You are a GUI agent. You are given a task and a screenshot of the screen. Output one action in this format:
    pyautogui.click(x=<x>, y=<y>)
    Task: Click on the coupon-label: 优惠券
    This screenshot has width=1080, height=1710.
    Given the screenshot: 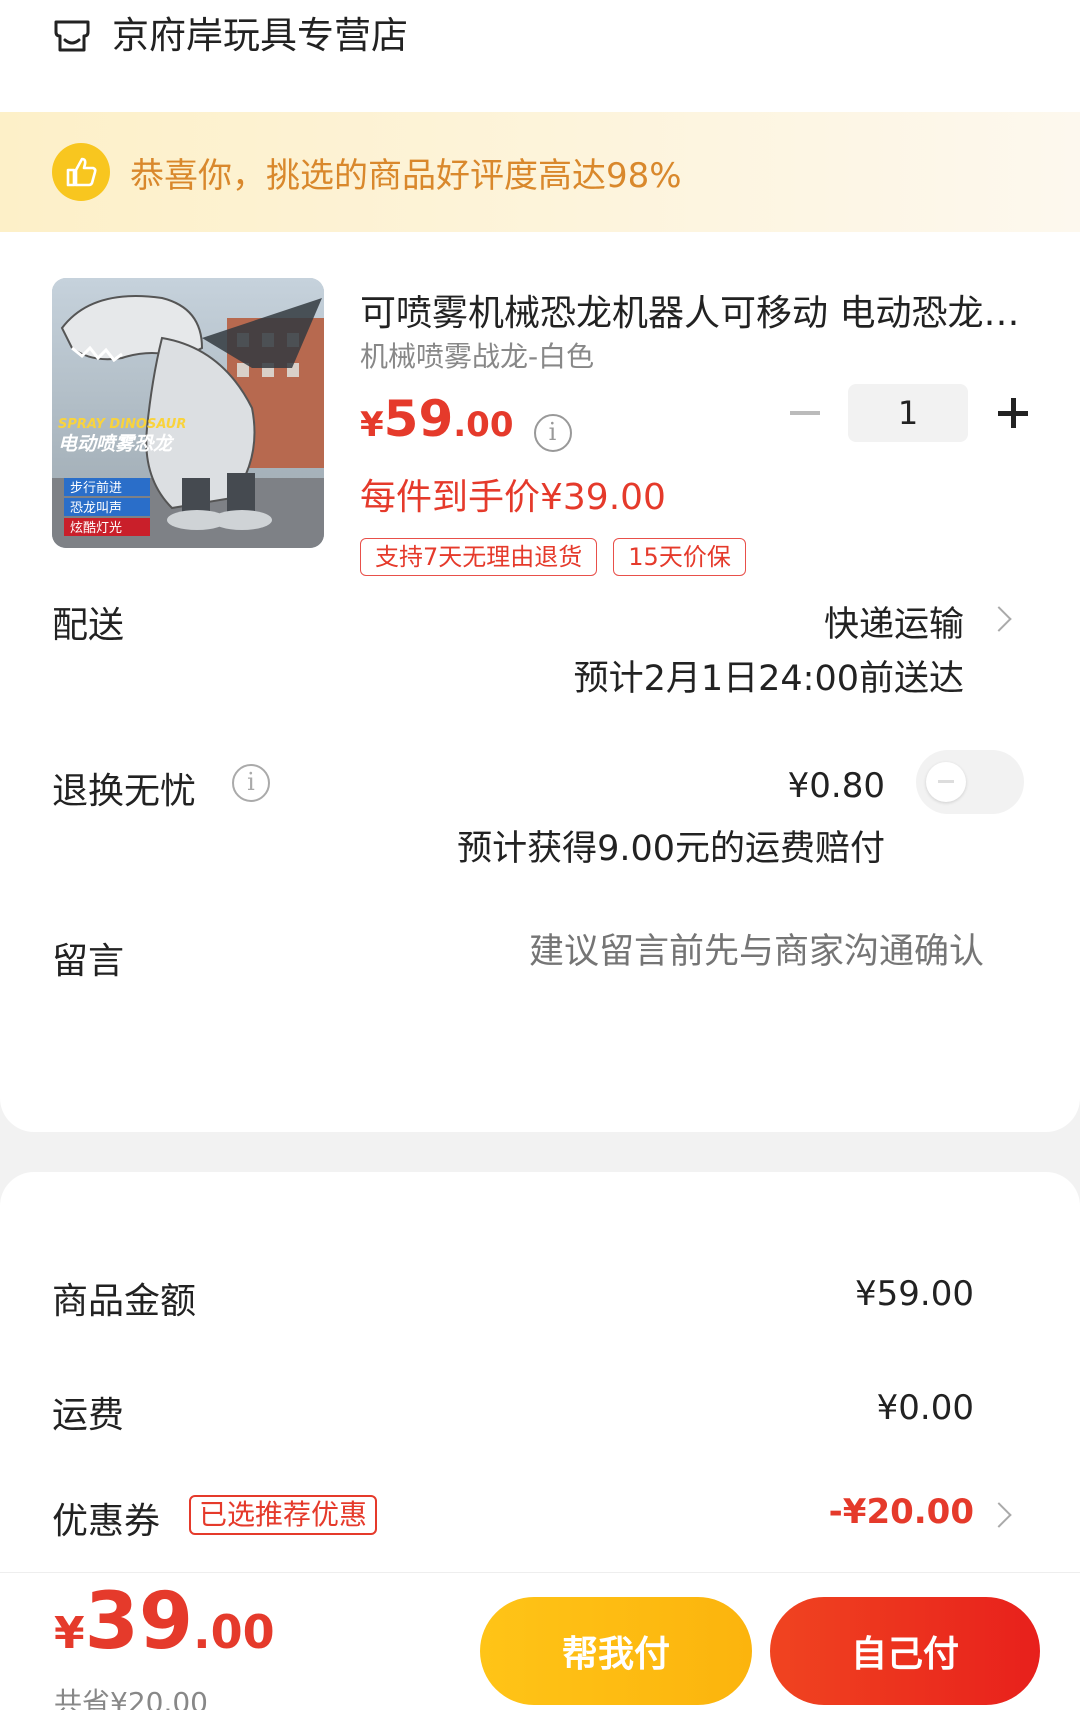 What is the action you would take?
    pyautogui.click(x=106, y=1521)
    